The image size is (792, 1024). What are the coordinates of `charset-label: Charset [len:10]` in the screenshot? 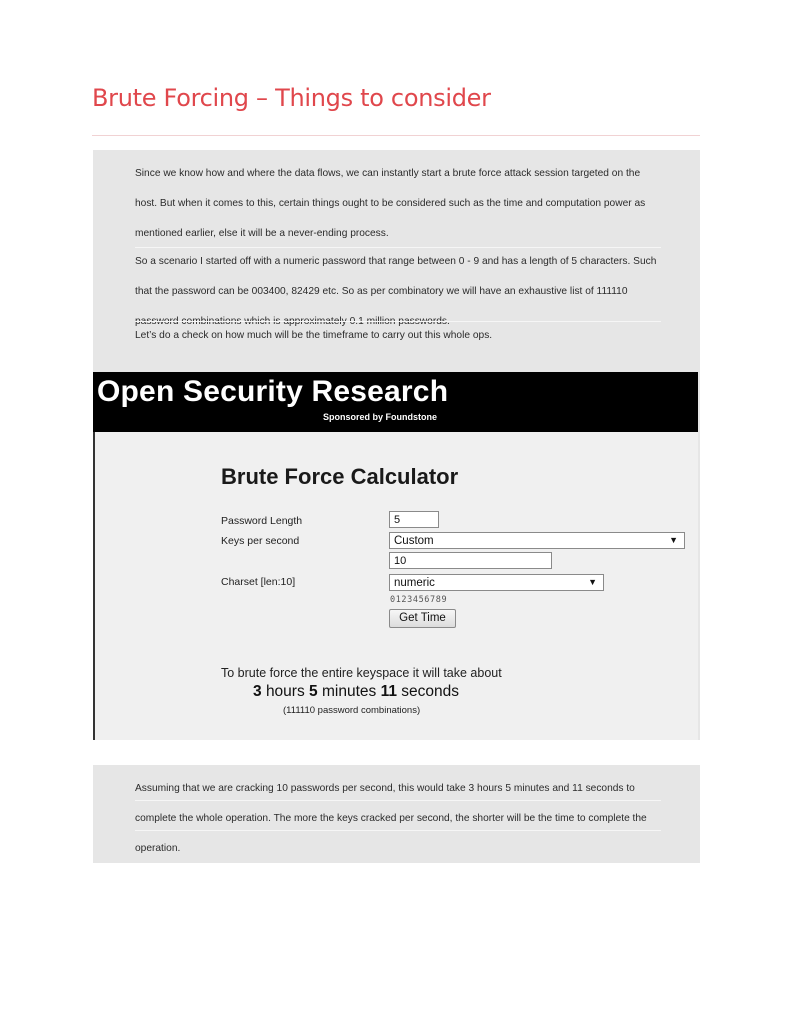 It's located at (258, 582).